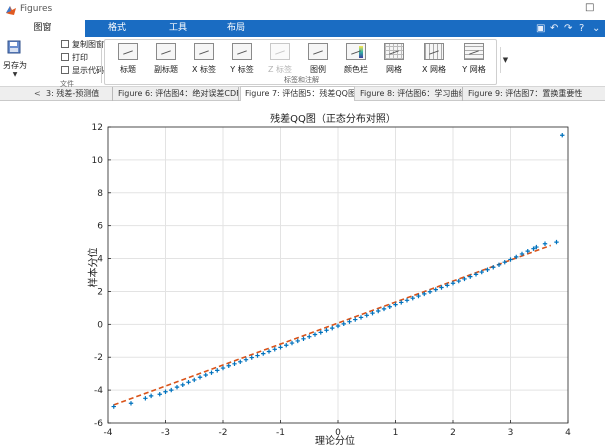 This screenshot has width=605, height=446. I want to click on grid-button-label: 网格, so click(394, 69).